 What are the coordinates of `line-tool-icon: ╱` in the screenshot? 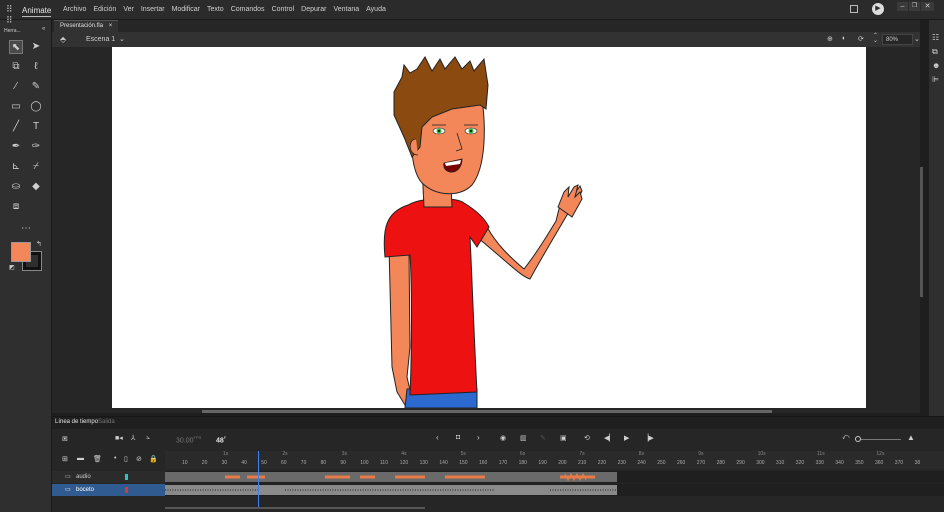 It's located at (16, 127).